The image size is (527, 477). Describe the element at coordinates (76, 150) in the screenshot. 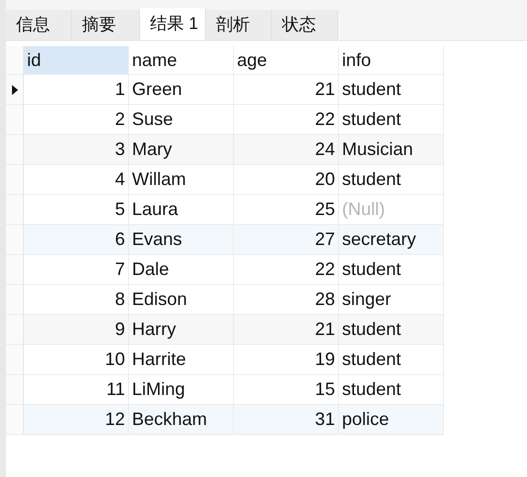

I see `table-cell: 3` at that location.